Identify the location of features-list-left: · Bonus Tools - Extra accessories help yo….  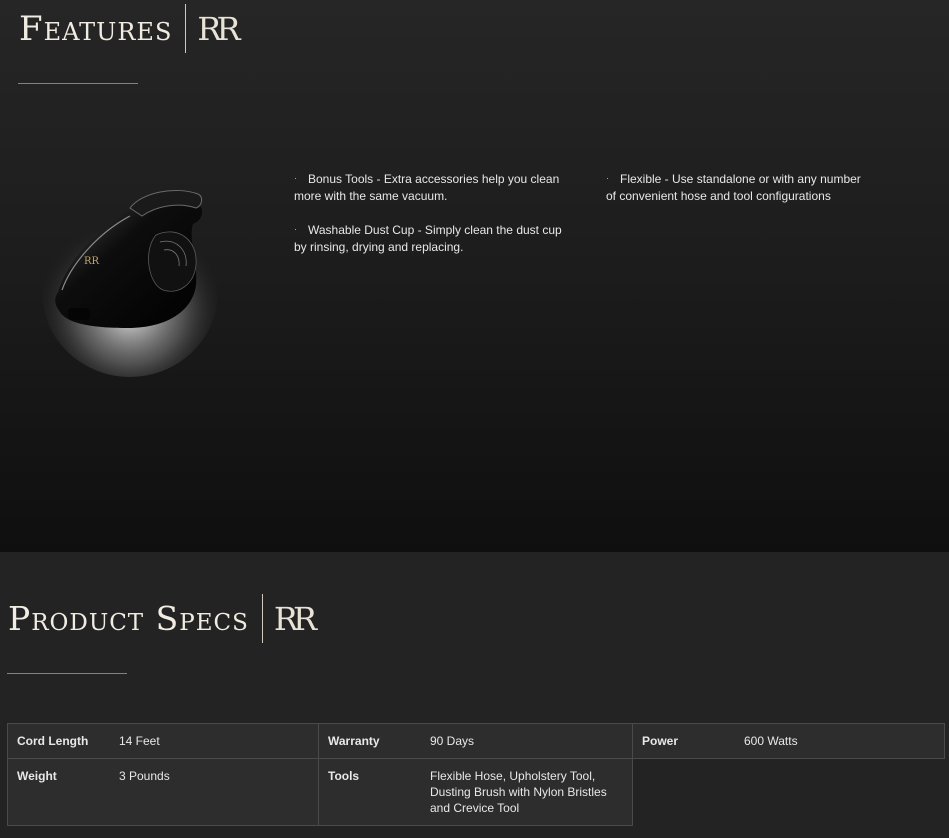
(431, 221).